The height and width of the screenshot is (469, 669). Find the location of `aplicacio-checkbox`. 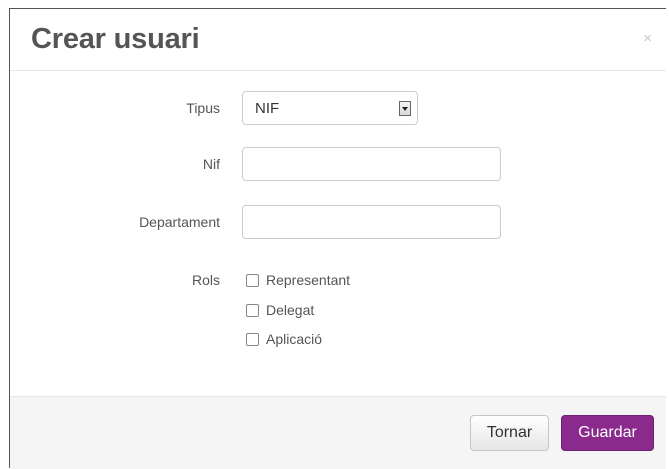

aplicacio-checkbox is located at coordinates (252, 339).